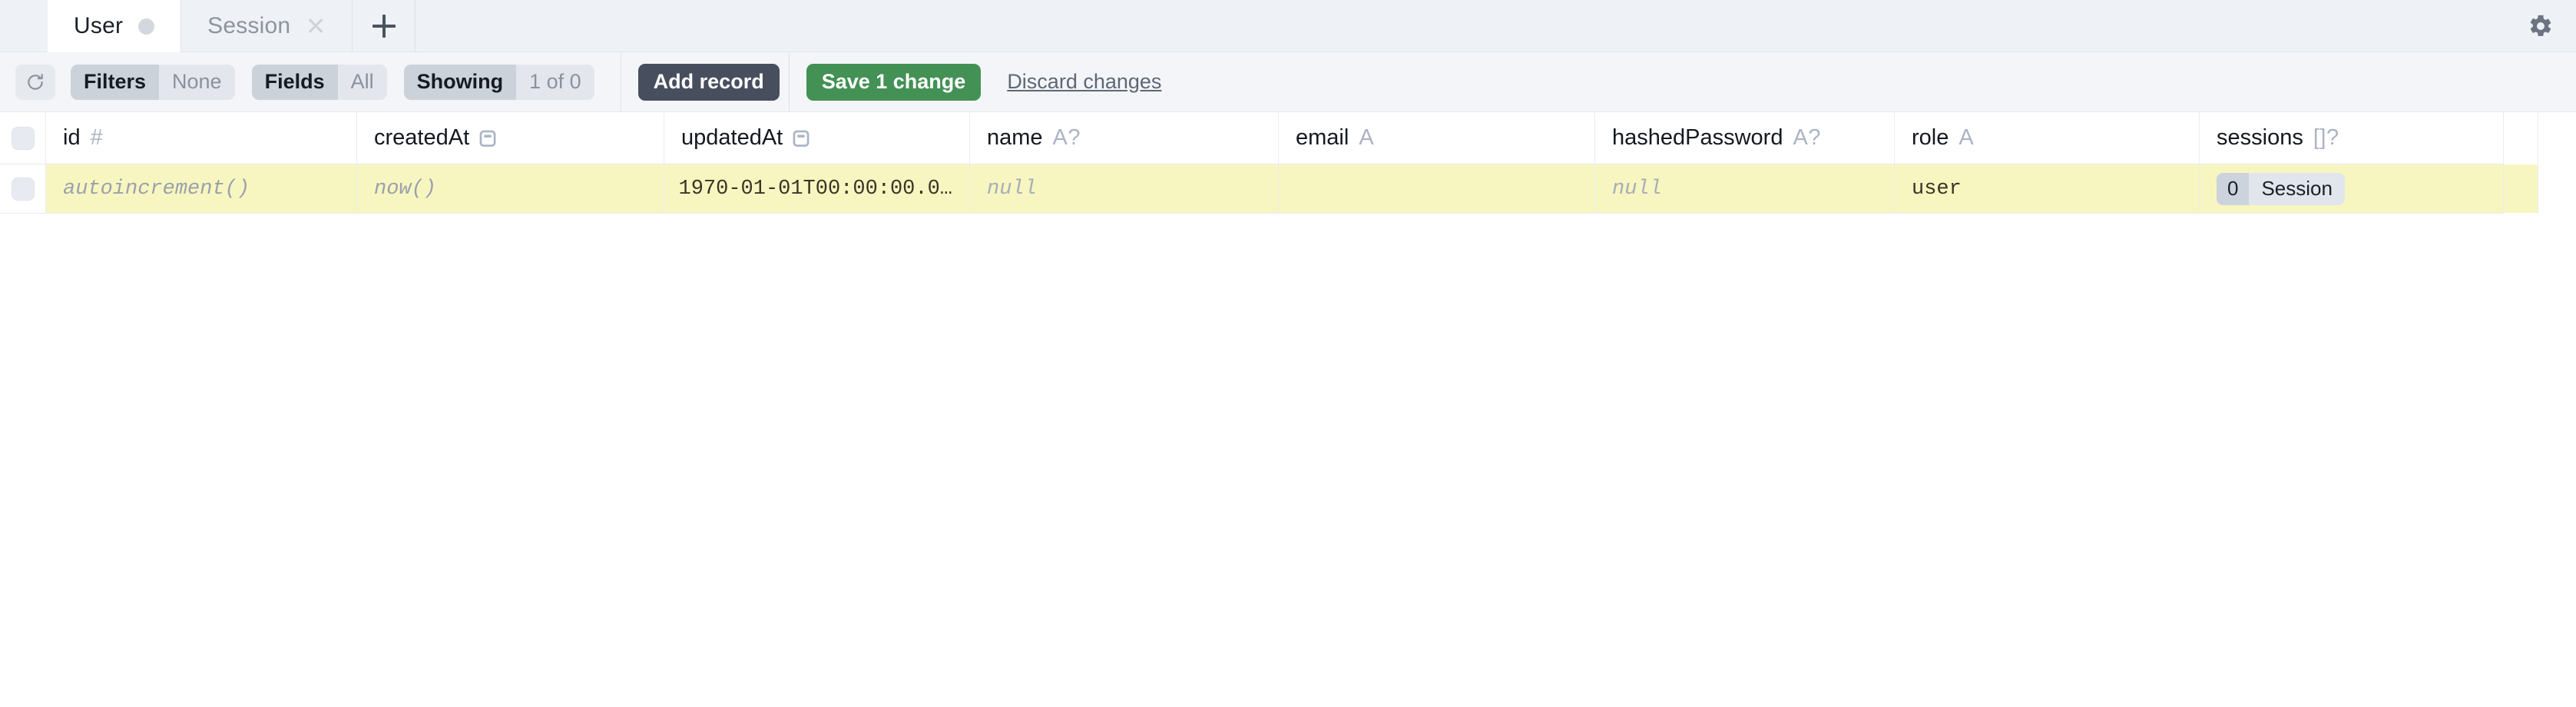  I want to click on list-optional-icon: []?, so click(2326, 137).